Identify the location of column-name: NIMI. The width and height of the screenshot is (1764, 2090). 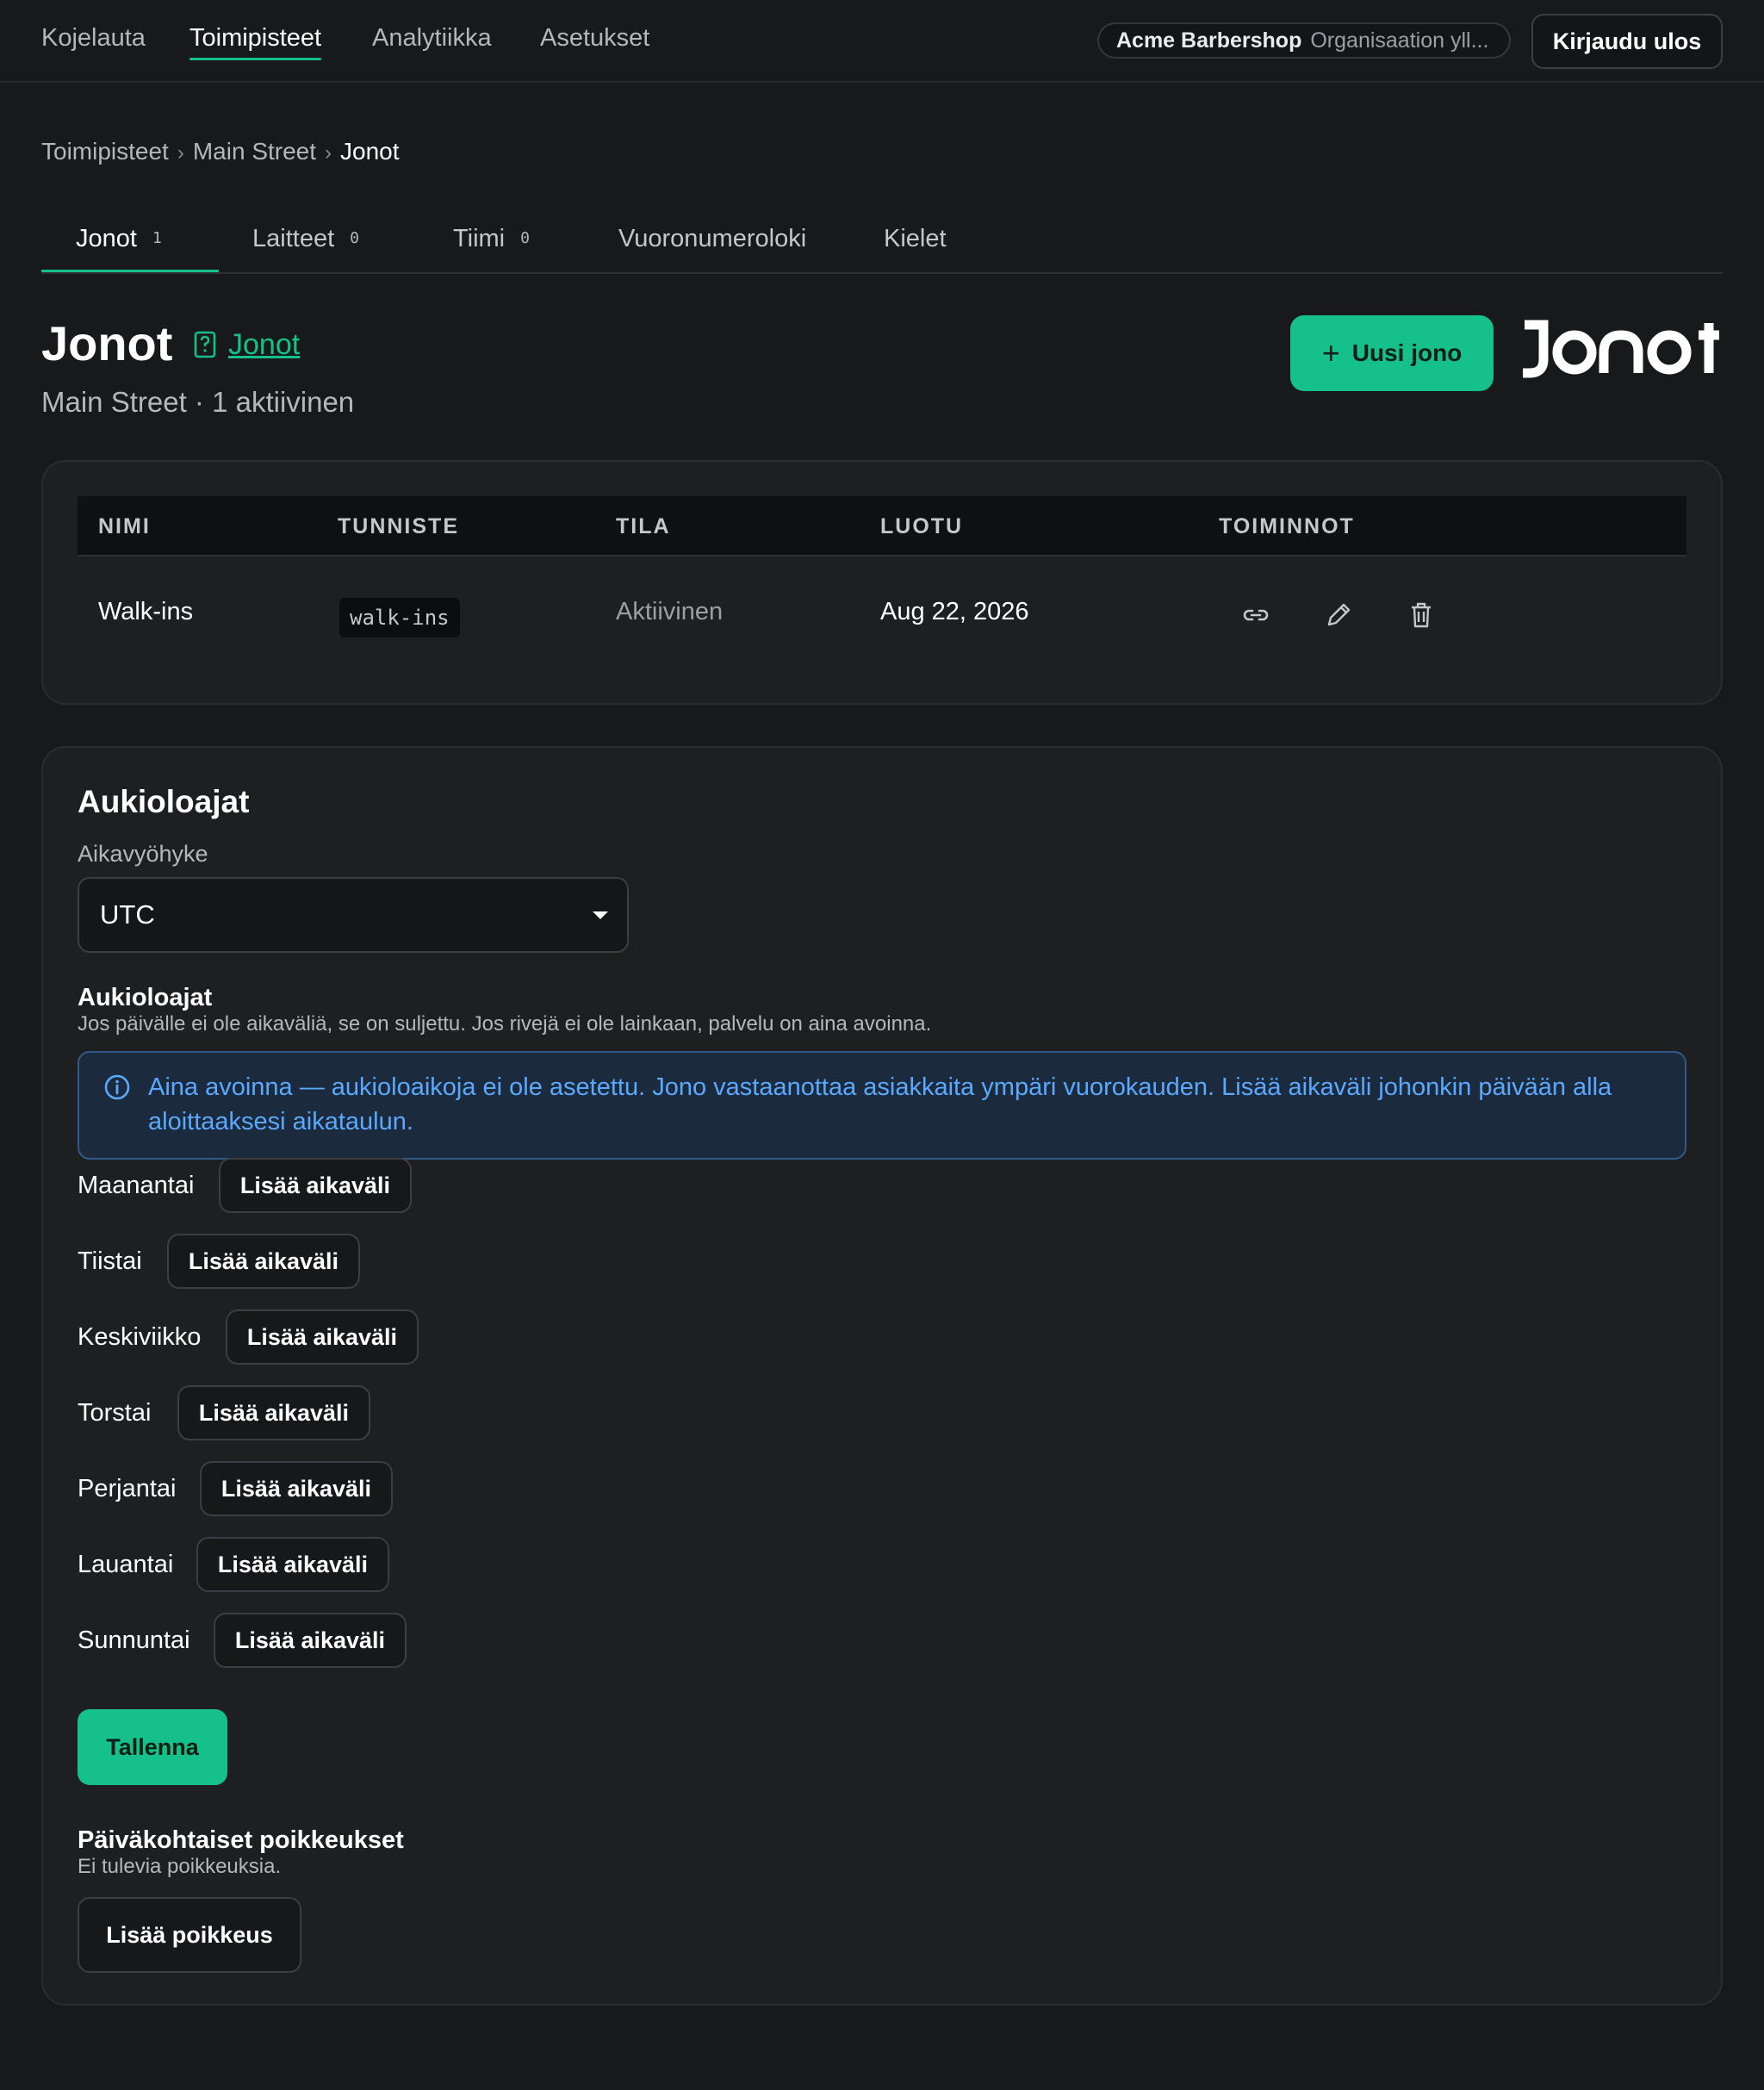
(124, 526).